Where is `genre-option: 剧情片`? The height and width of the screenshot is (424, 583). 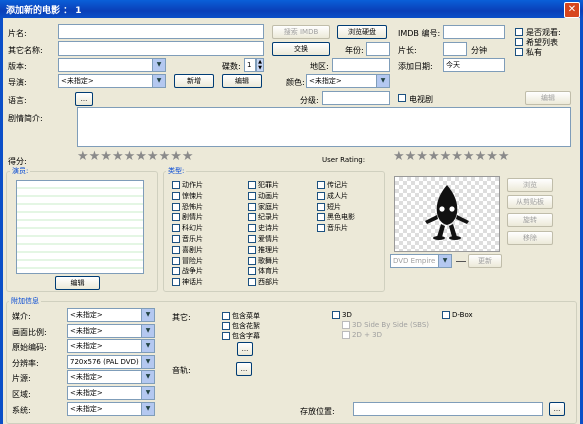 genre-option: 剧情片 is located at coordinates (187, 217).